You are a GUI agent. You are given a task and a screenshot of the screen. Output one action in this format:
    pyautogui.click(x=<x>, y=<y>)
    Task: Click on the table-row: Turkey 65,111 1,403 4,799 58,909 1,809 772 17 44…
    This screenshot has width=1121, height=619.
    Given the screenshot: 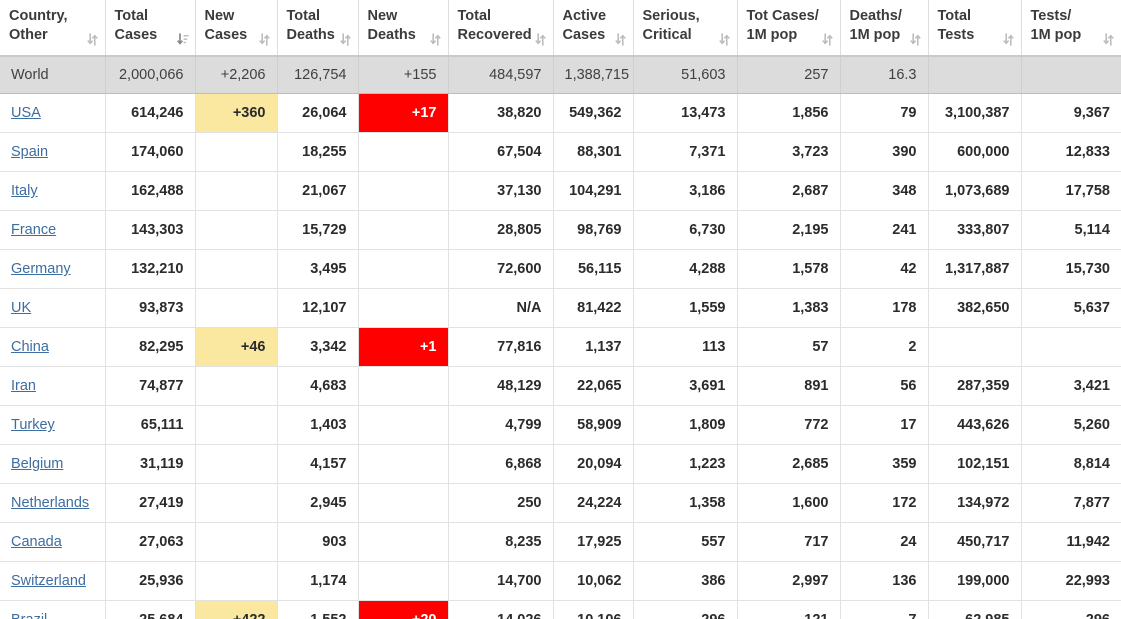 What is the action you would take?
    pyautogui.click(x=560, y=425)
    